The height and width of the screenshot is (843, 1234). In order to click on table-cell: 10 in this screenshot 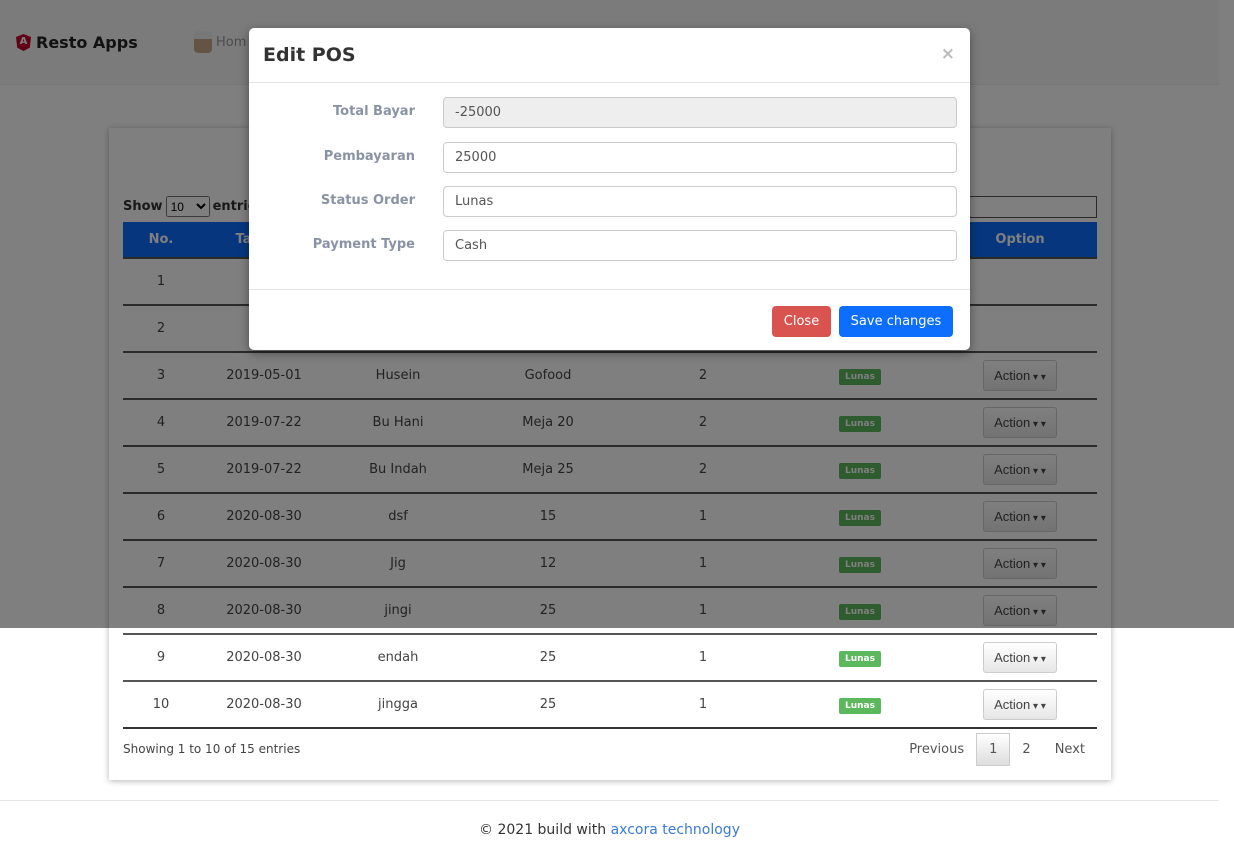, I will do `click(161, 704)`.